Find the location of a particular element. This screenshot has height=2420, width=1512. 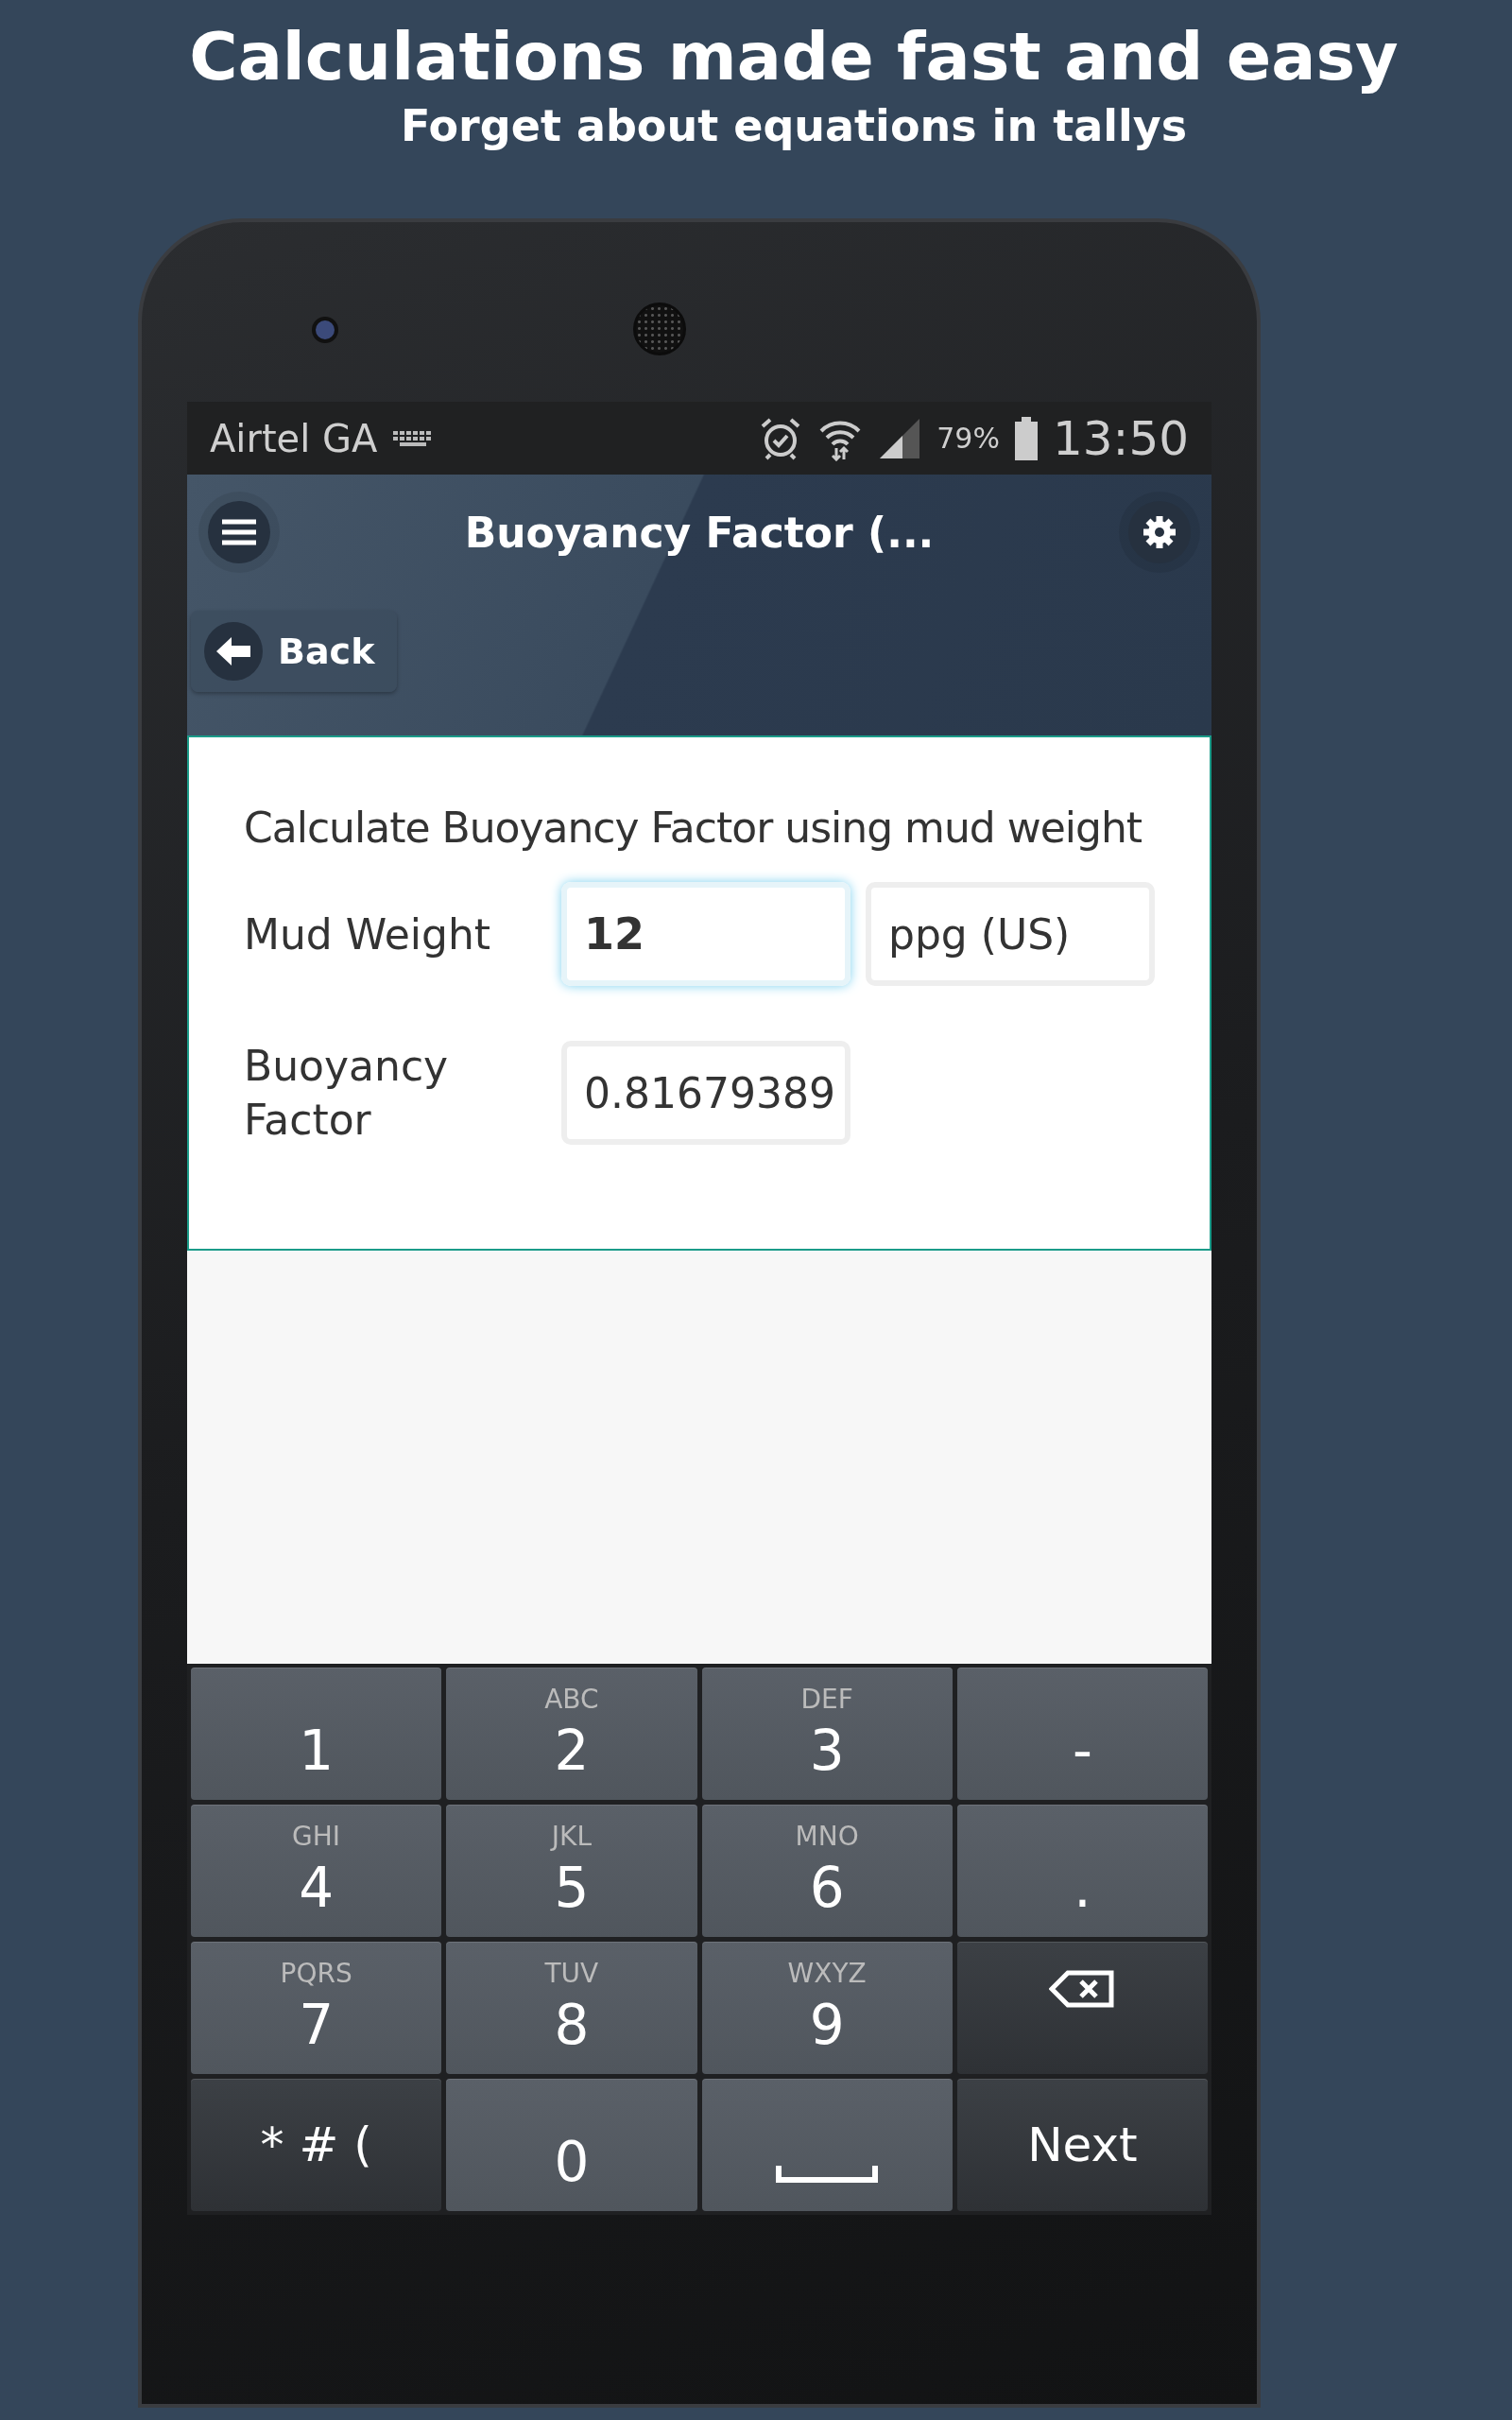

keyboard-key: JKL 5 is located at coordinates (571, 1872).